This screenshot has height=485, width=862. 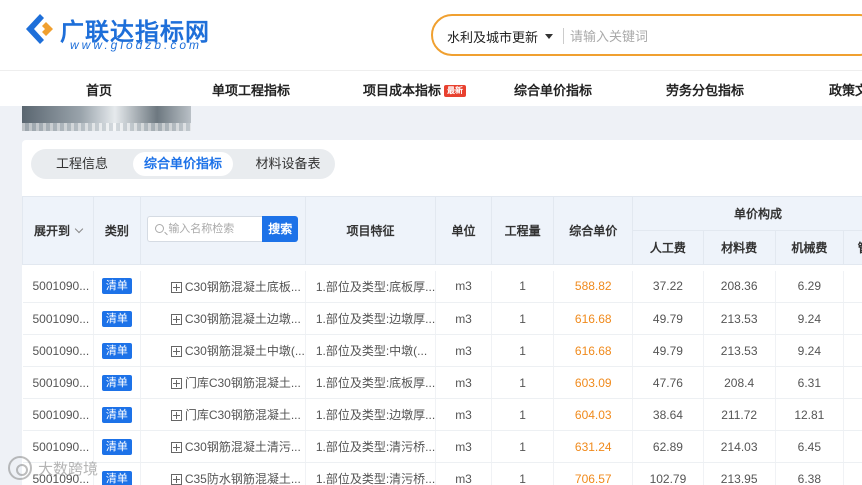 What do you see at coordinates (739, 247) in the screenshot?
I see `header-material: 材料费` at bounding box center [739, 247].